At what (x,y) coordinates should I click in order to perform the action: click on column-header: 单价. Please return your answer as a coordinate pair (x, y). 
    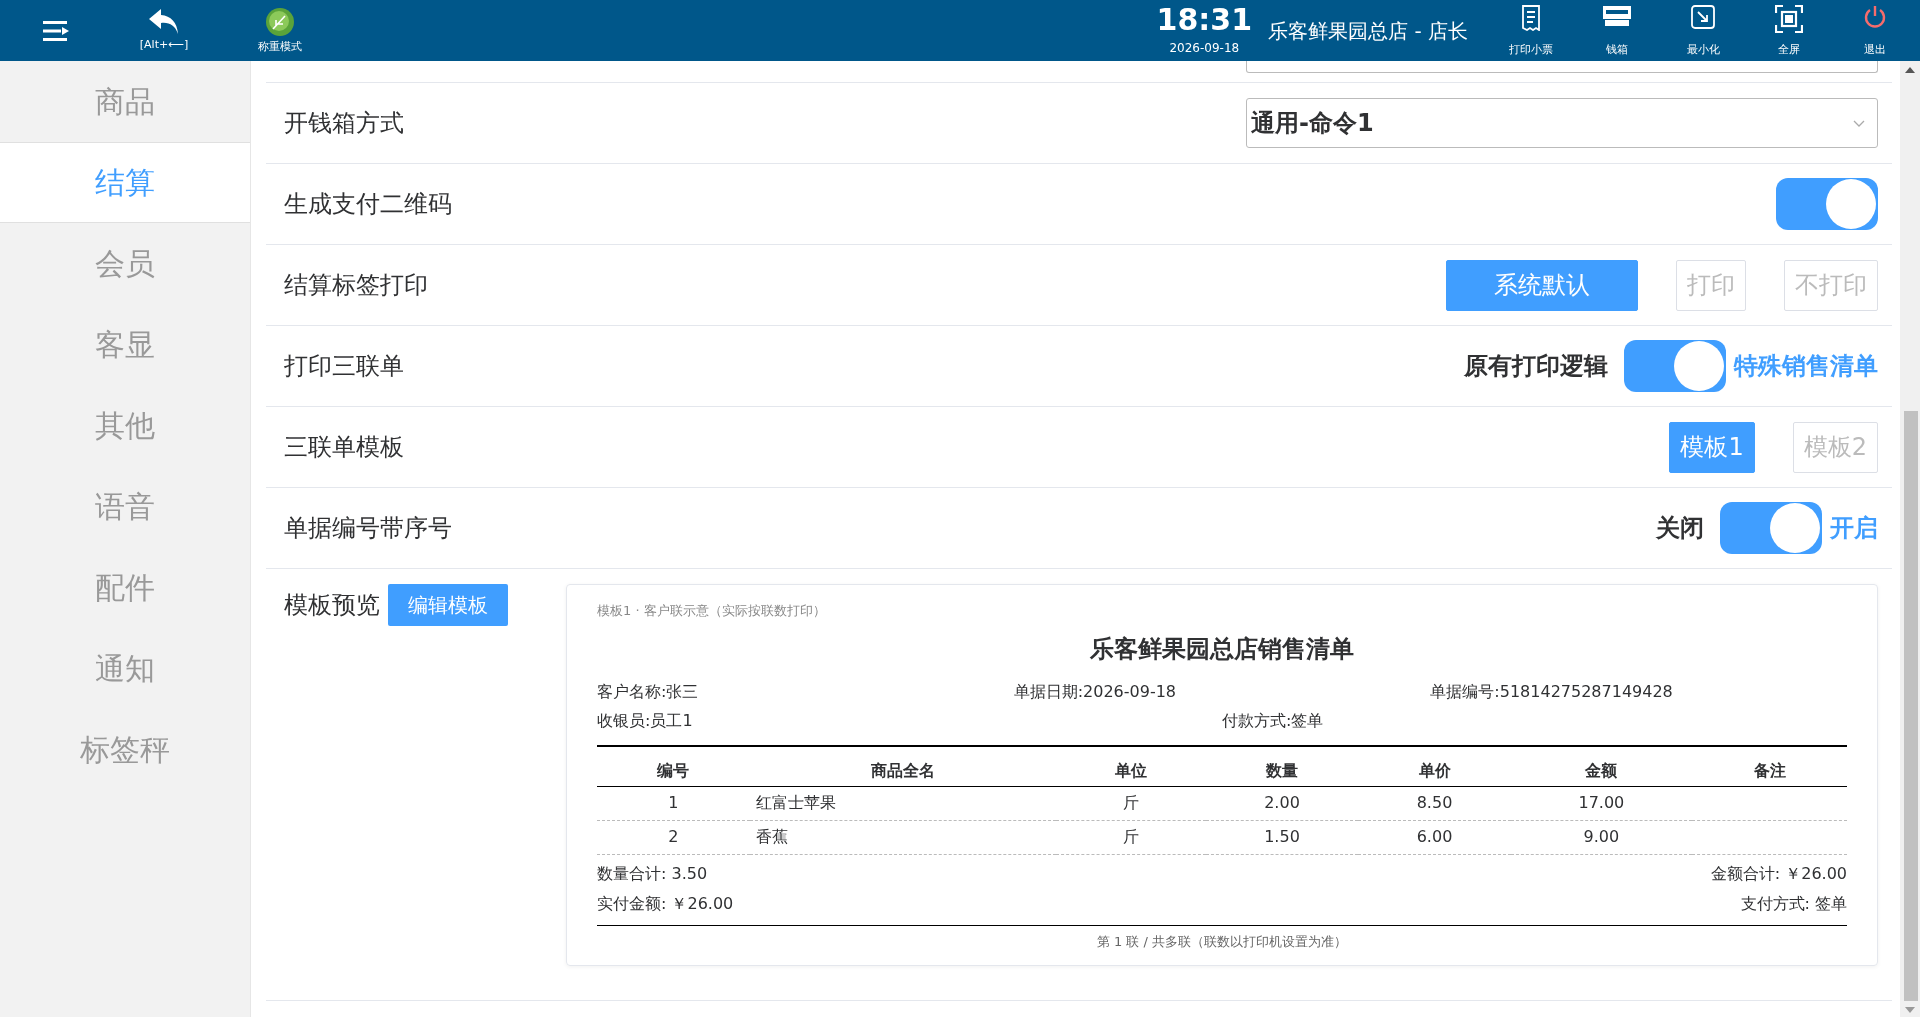
    Looking at the image, I should click on (1434, 765).